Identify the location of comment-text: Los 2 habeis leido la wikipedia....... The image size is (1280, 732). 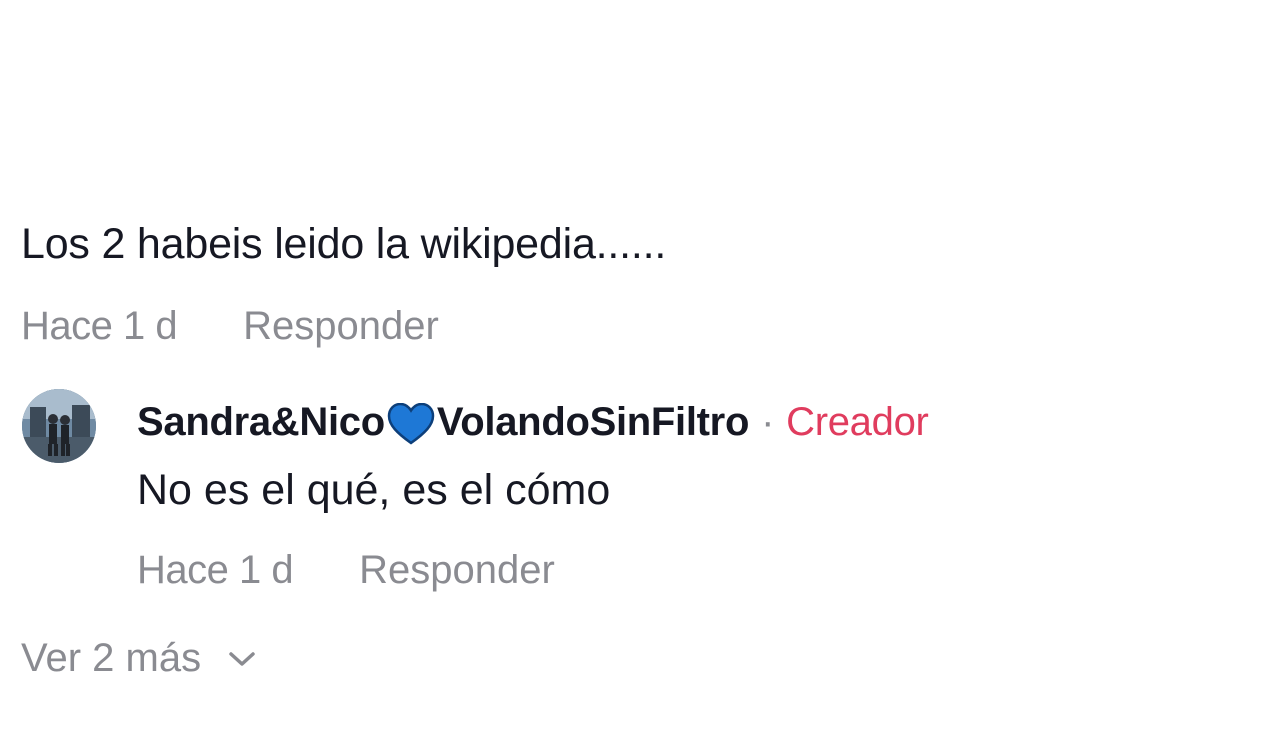
(344, 244).